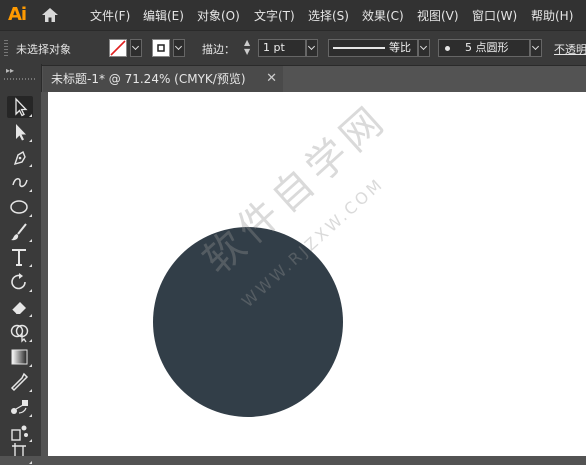 The height and width of the screenshot is (465, 586). What do you see at coordinates (424, 48) in the screenshot?
I see `profile-dropdown` at bounding box center [424, 48].